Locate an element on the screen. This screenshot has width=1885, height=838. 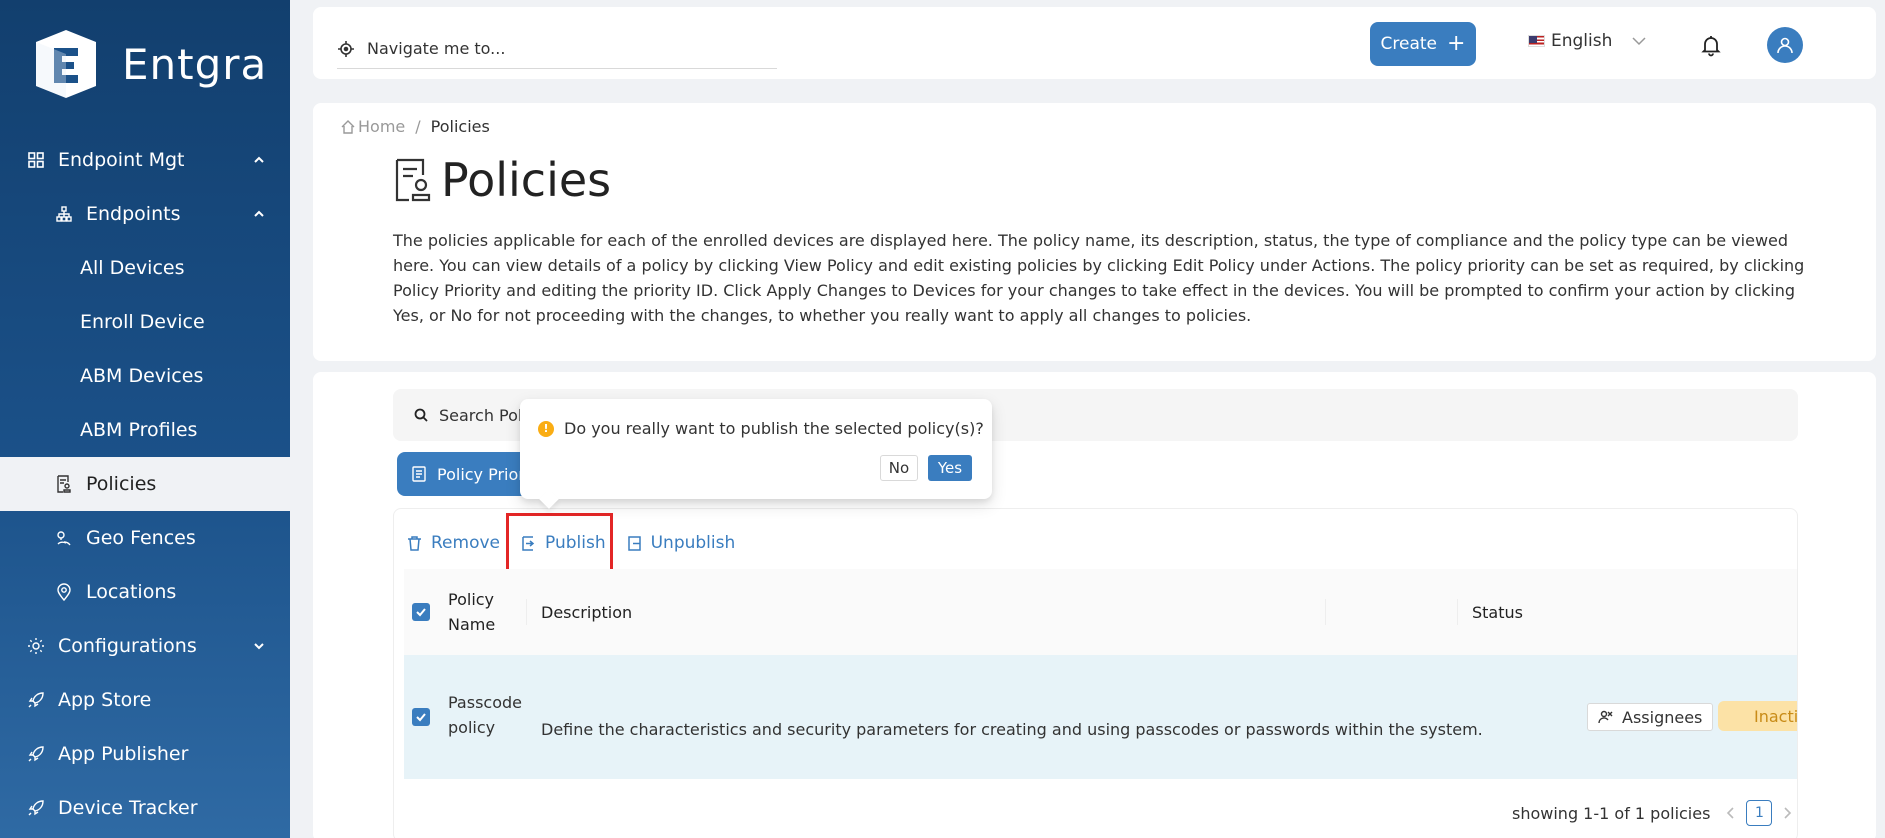
sidebar-item-endpoints: Endpoints is located at coordinates (145, 214).